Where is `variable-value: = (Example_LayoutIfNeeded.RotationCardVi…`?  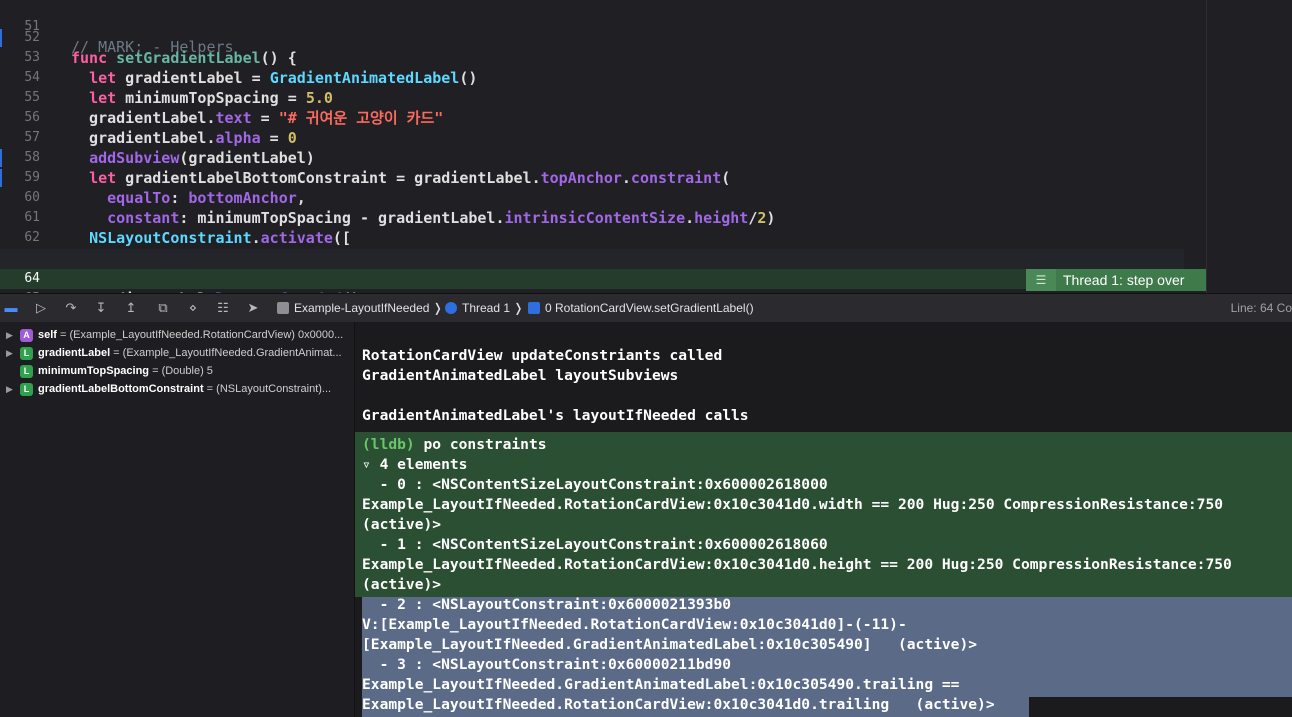
variable-value: = (Example_LayoutIfNeeded.RotationCardVi… is located at coordinates (200, 335).